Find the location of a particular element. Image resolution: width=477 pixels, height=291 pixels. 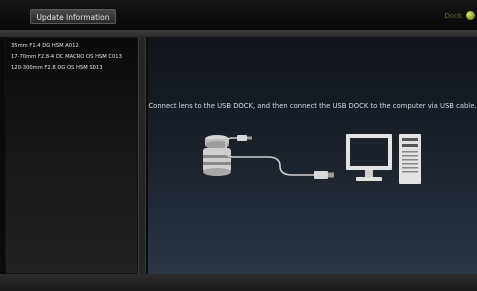

dock-status-led-icon is located at coordinates (470, 15).